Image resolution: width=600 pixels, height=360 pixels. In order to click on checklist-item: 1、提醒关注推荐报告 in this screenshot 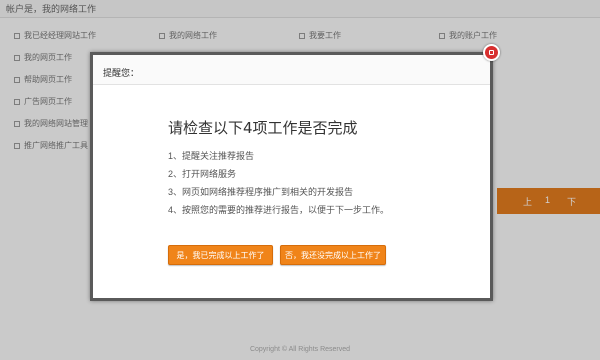, I will do `click(211, 156)`.